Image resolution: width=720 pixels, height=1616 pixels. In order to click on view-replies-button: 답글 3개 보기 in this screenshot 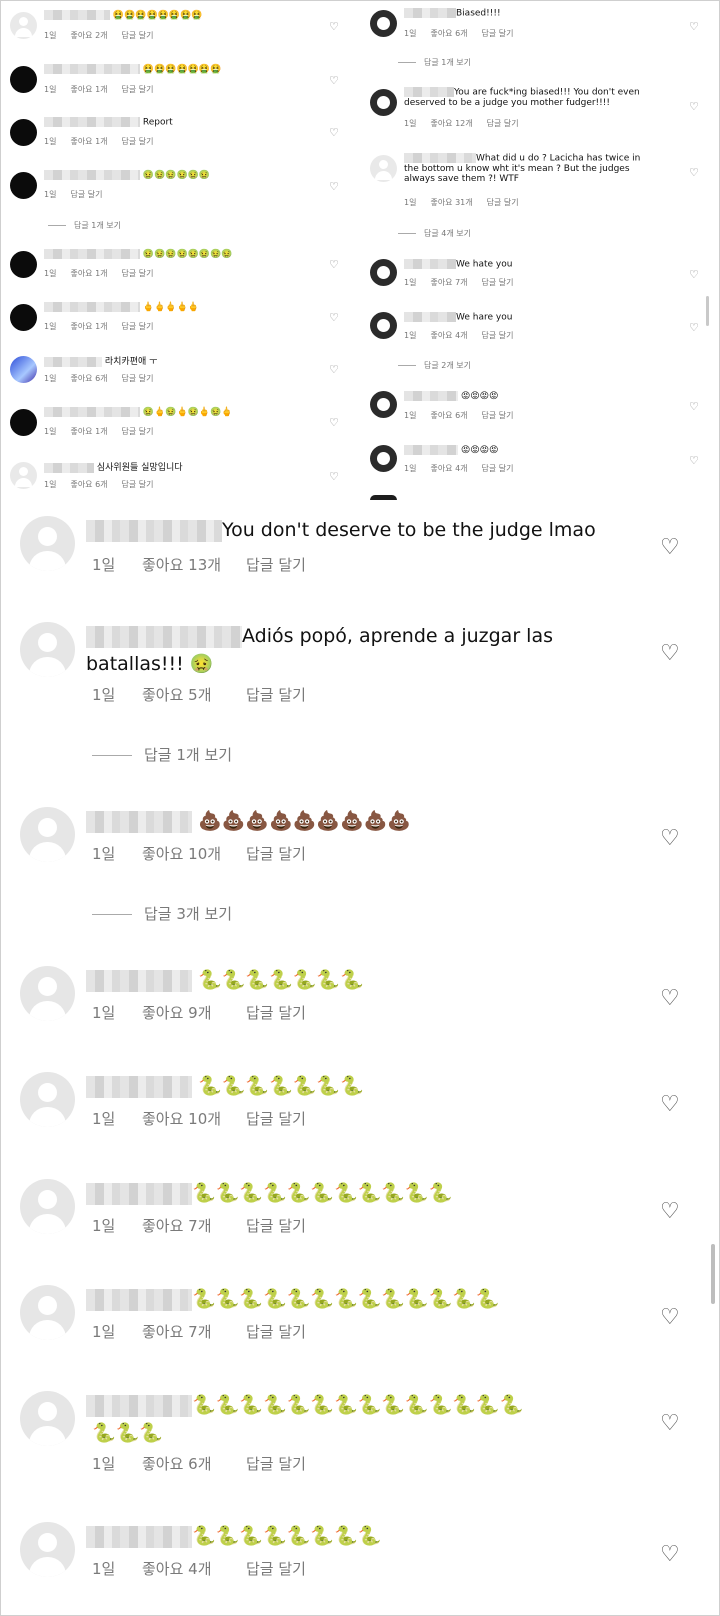, I will do `click(162, 913)`.